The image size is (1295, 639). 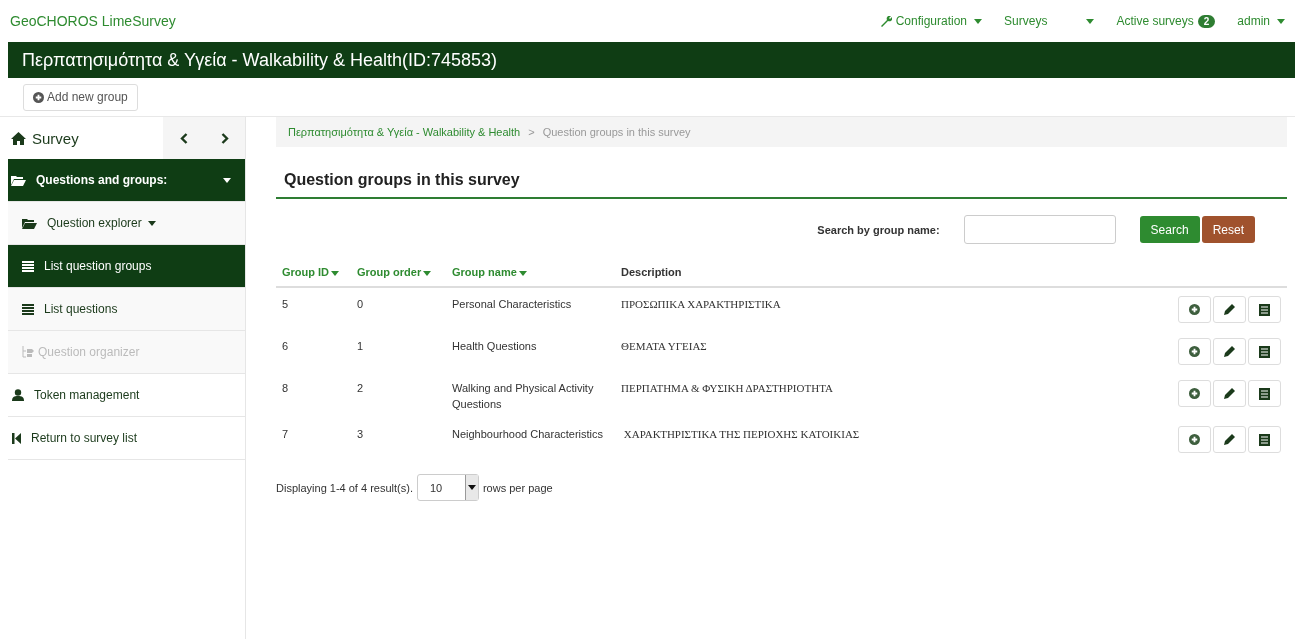 What do you see at coordinates (616, 132) in the screenshot?
I see `breadcrumb-current: Question groups in this survey` at bounding box center [616, 132].